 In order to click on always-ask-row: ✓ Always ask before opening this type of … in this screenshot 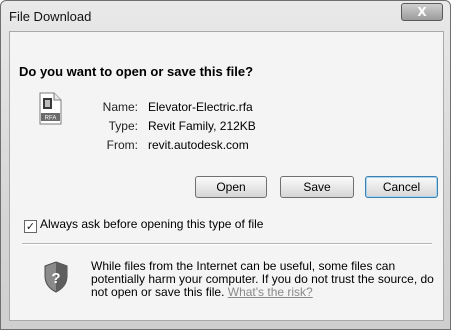, I will do `click(143, 225)`.